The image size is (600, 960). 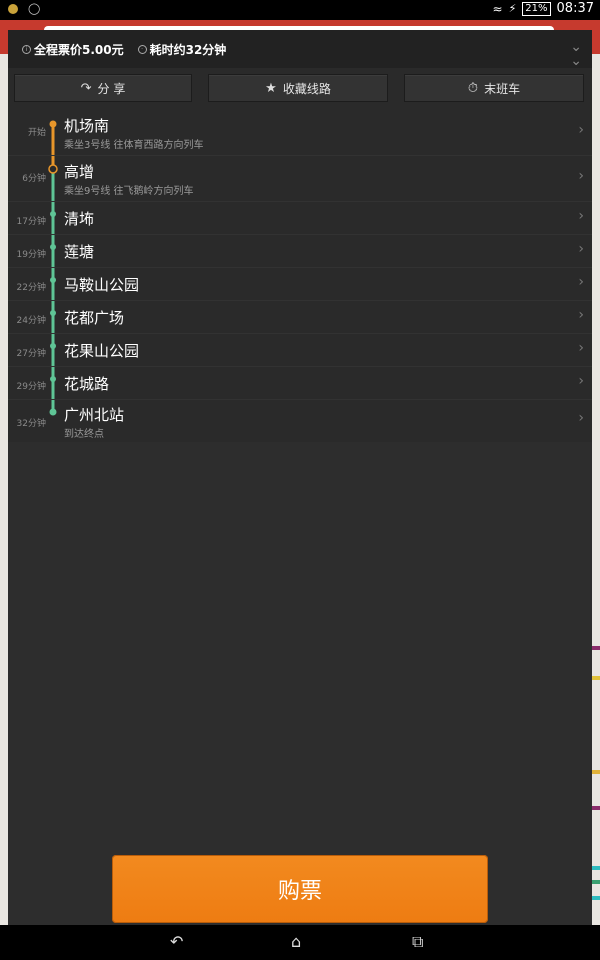 I want to click on stop-time: 开始, so click(x=36, y=133).